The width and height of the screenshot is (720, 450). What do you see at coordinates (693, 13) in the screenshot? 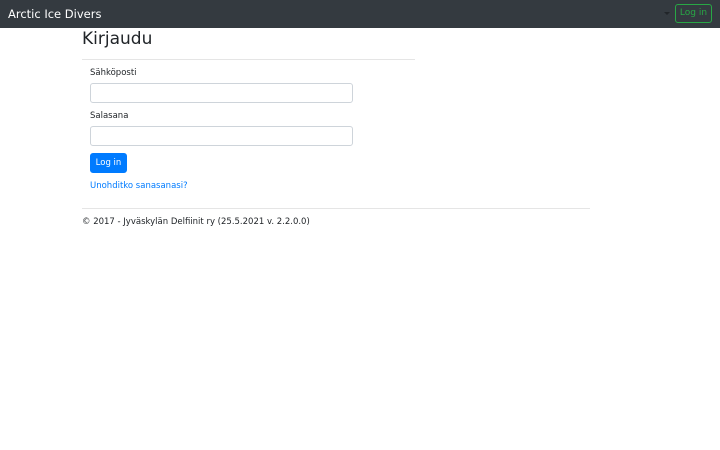
I see `navbar-login-button: Log in` at bounding box center [693, 13].